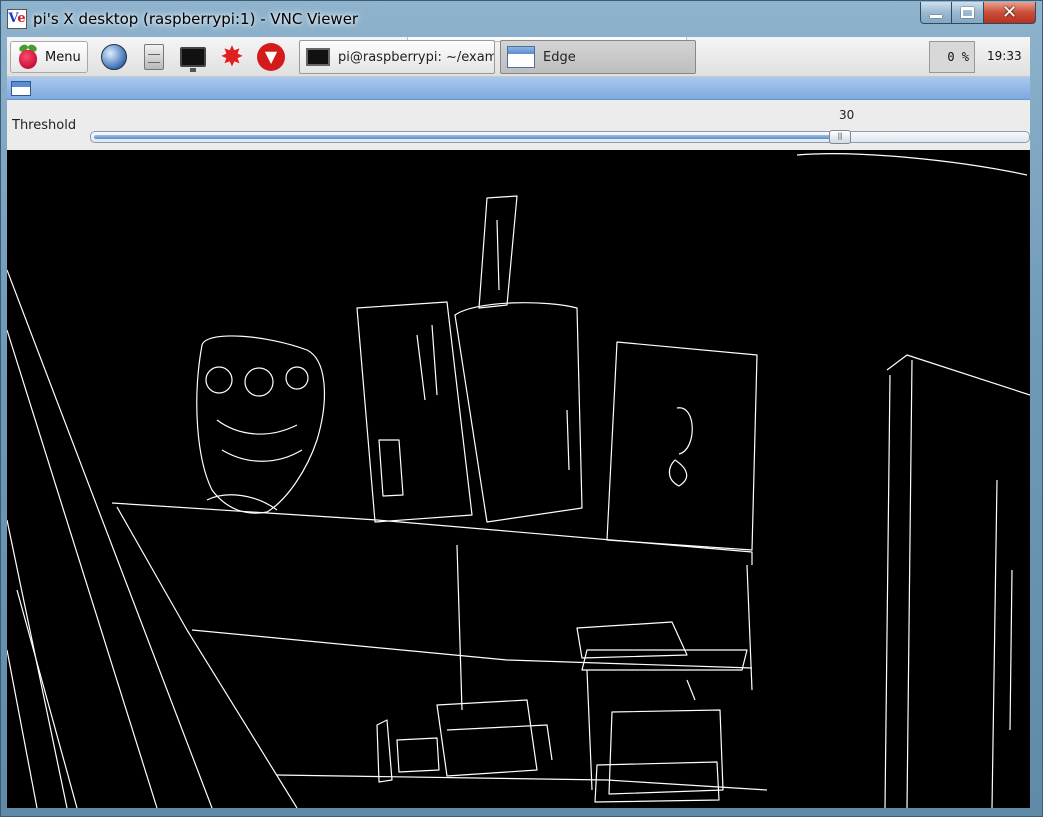  I want to click on mathematica-icon: ✸, so click(232, 56).